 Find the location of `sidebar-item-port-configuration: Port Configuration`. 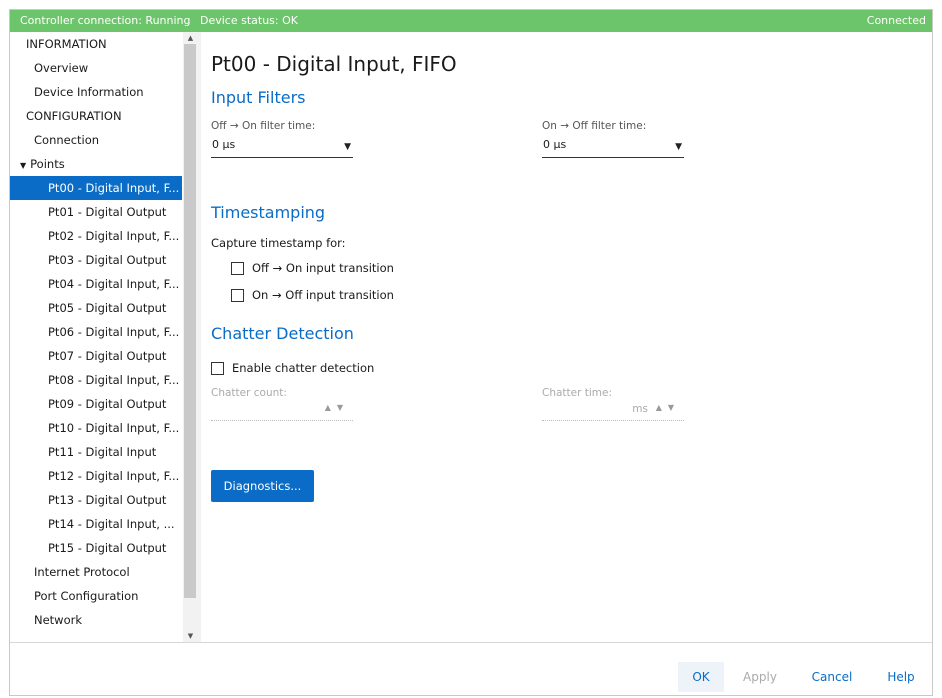

sidebar-item-port-configuration: Port Configuration is located at coordinates (96, 596).